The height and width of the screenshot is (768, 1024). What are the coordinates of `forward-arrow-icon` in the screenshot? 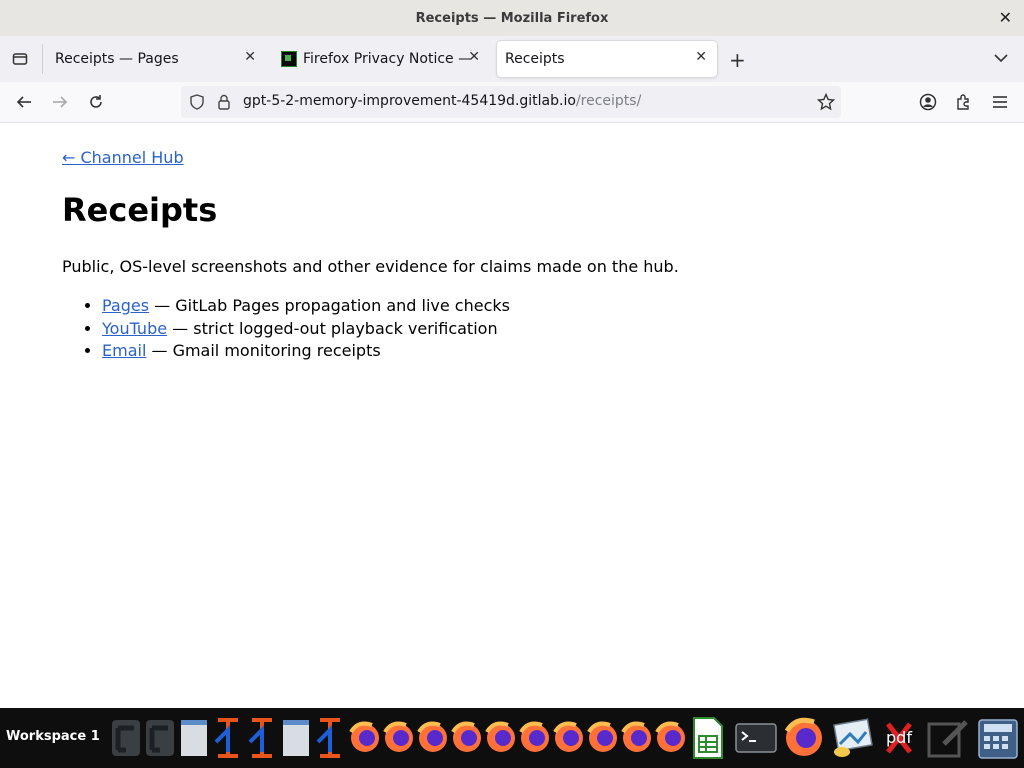 It's located at (60, 102).